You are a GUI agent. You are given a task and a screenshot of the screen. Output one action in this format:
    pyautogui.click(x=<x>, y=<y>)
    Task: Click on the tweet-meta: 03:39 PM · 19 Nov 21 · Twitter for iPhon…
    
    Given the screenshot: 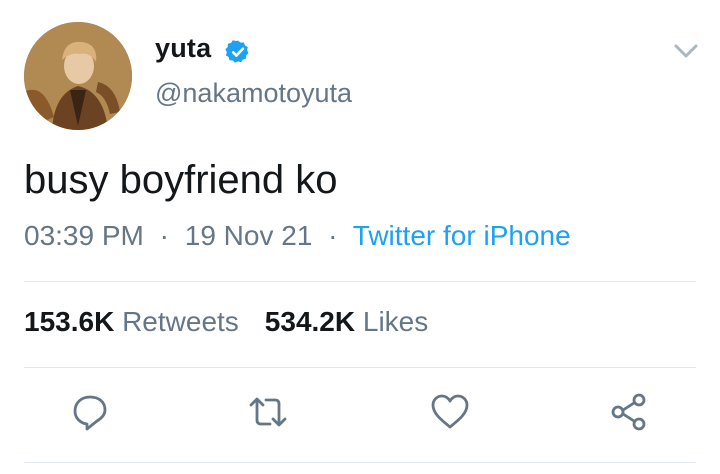 What is the action you would take?
    pyautogui.click(x=297, y=236)
    